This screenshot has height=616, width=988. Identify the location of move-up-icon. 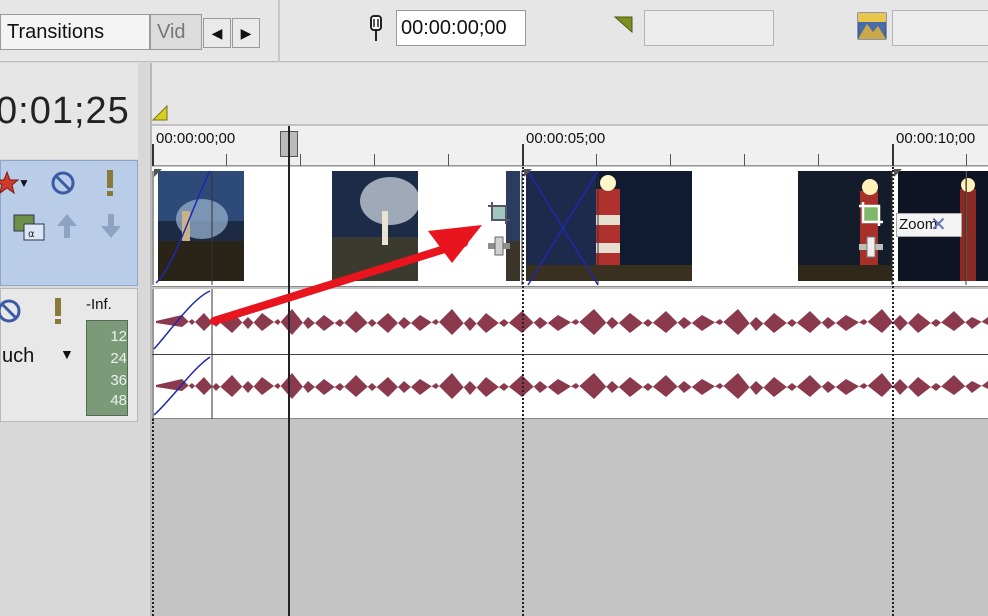
(67, 226).